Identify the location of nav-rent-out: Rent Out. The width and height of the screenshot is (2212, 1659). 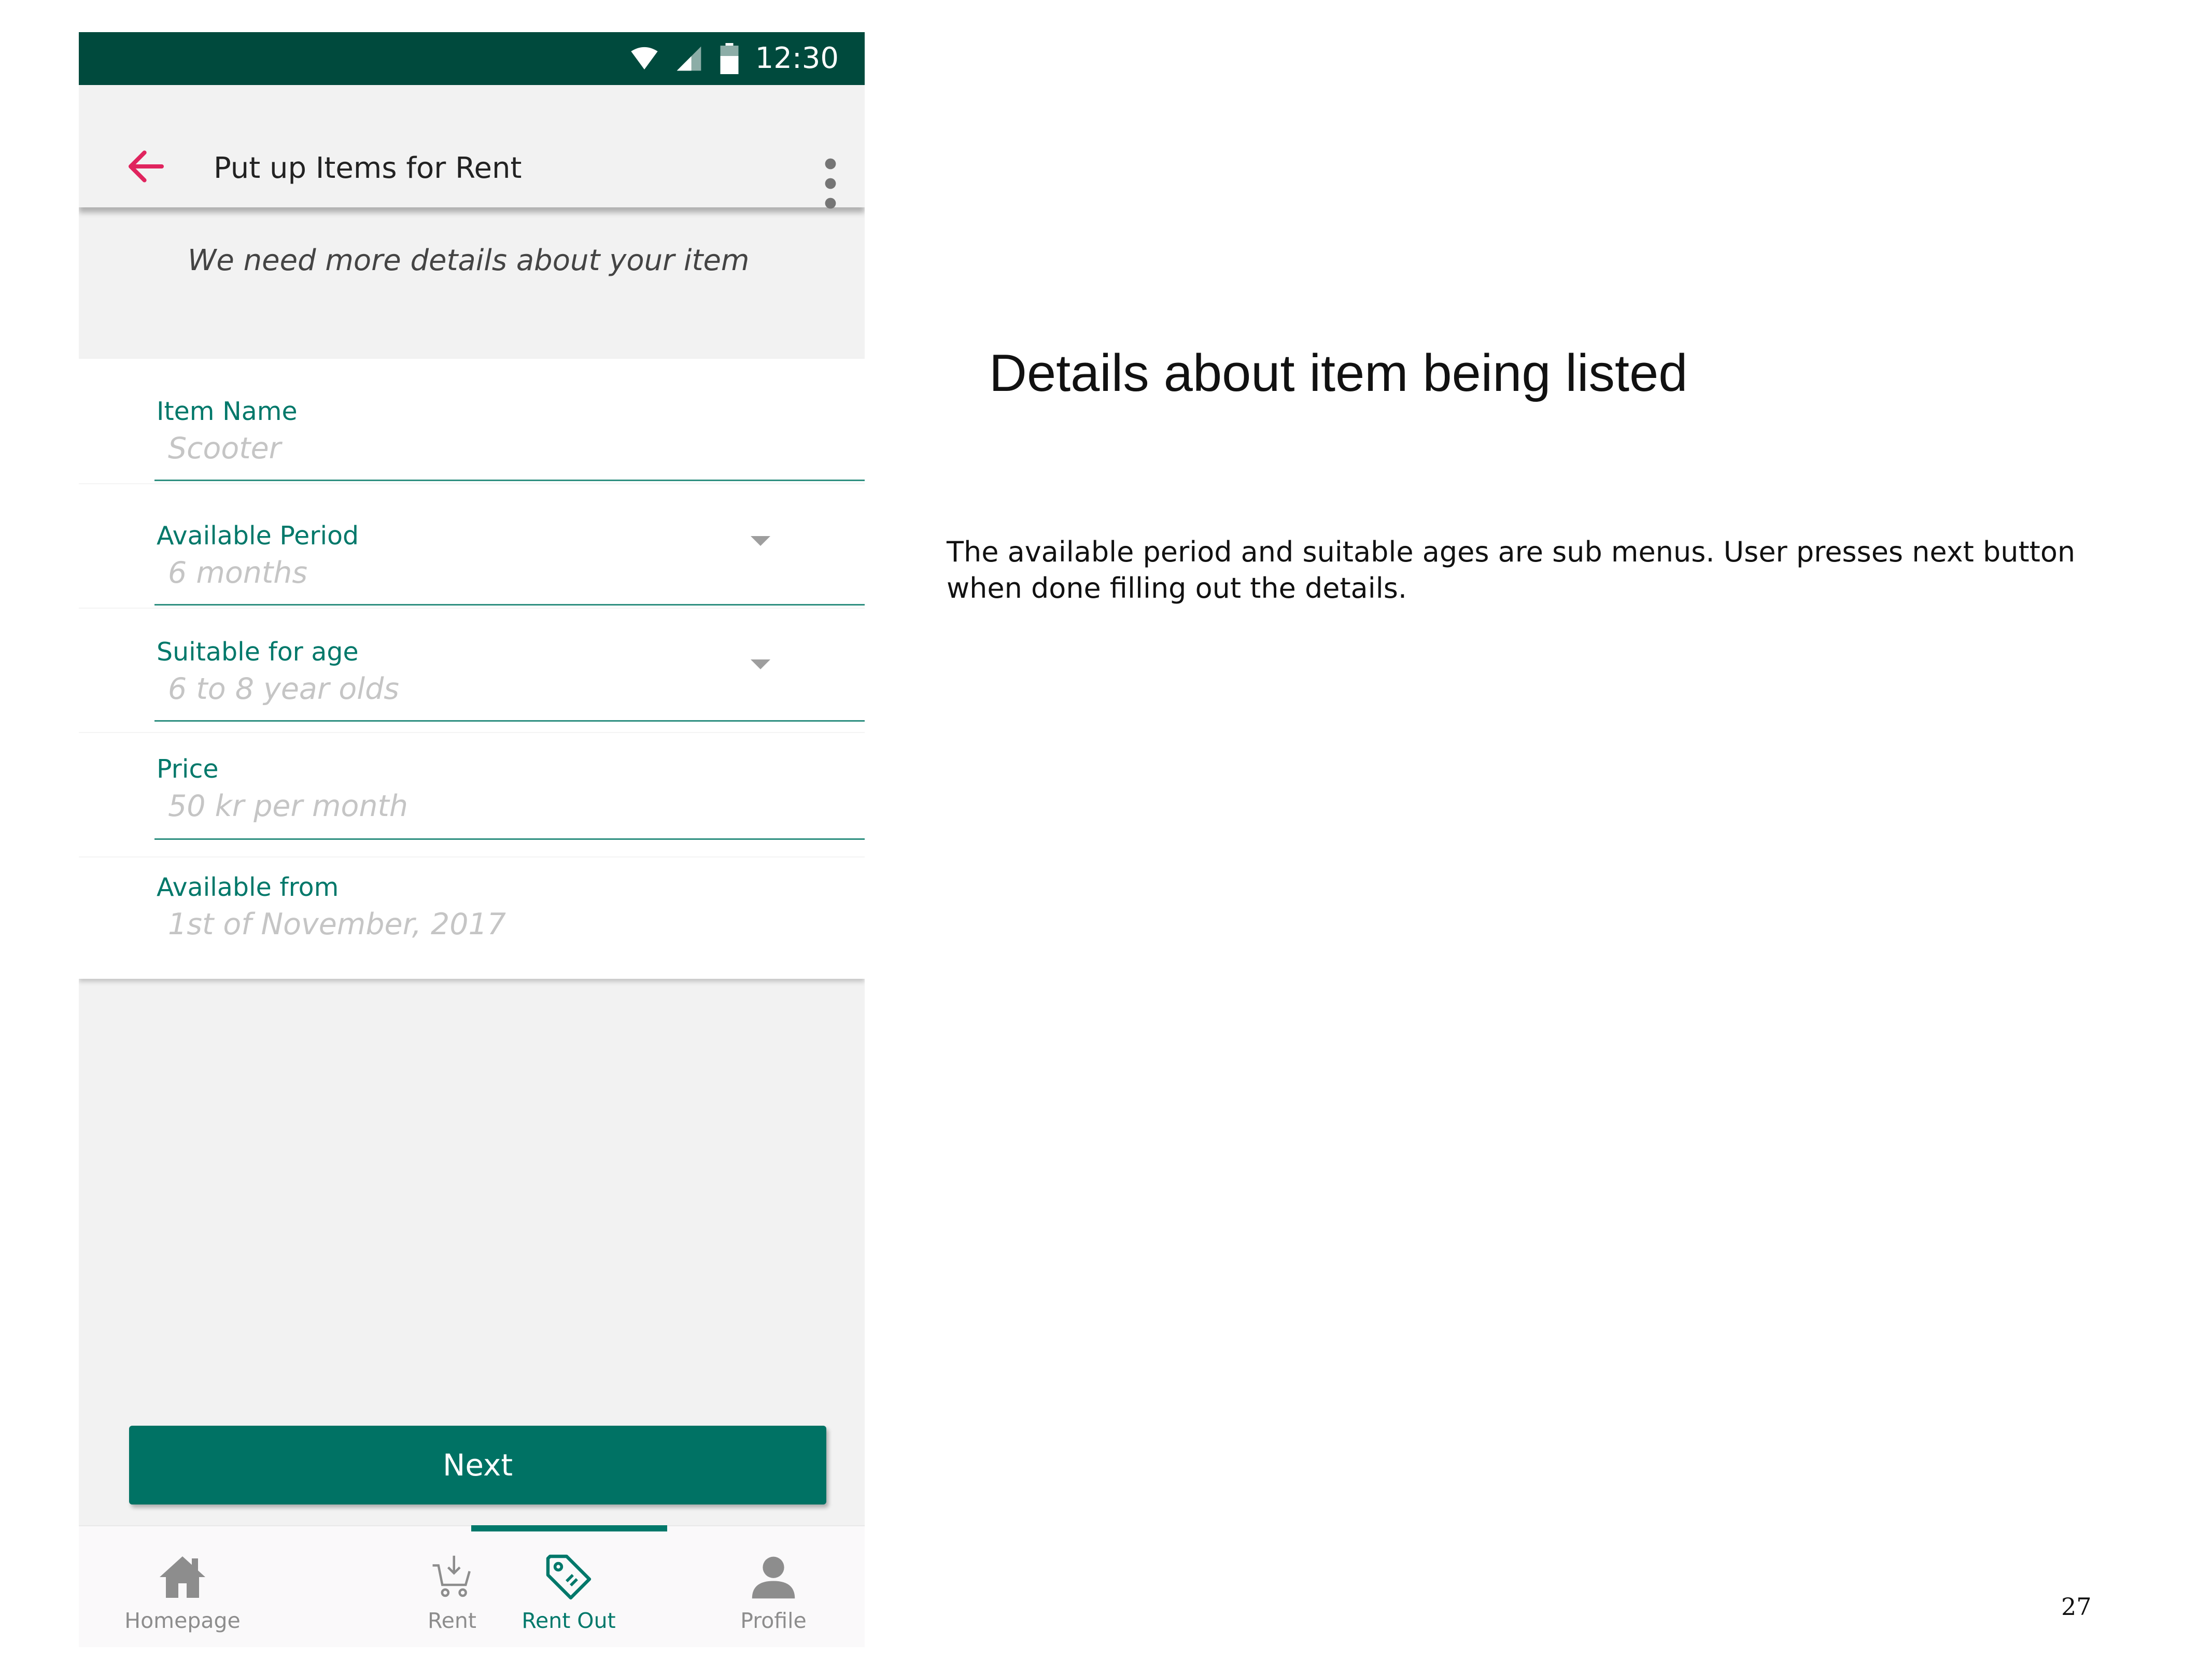
(568, 1587).